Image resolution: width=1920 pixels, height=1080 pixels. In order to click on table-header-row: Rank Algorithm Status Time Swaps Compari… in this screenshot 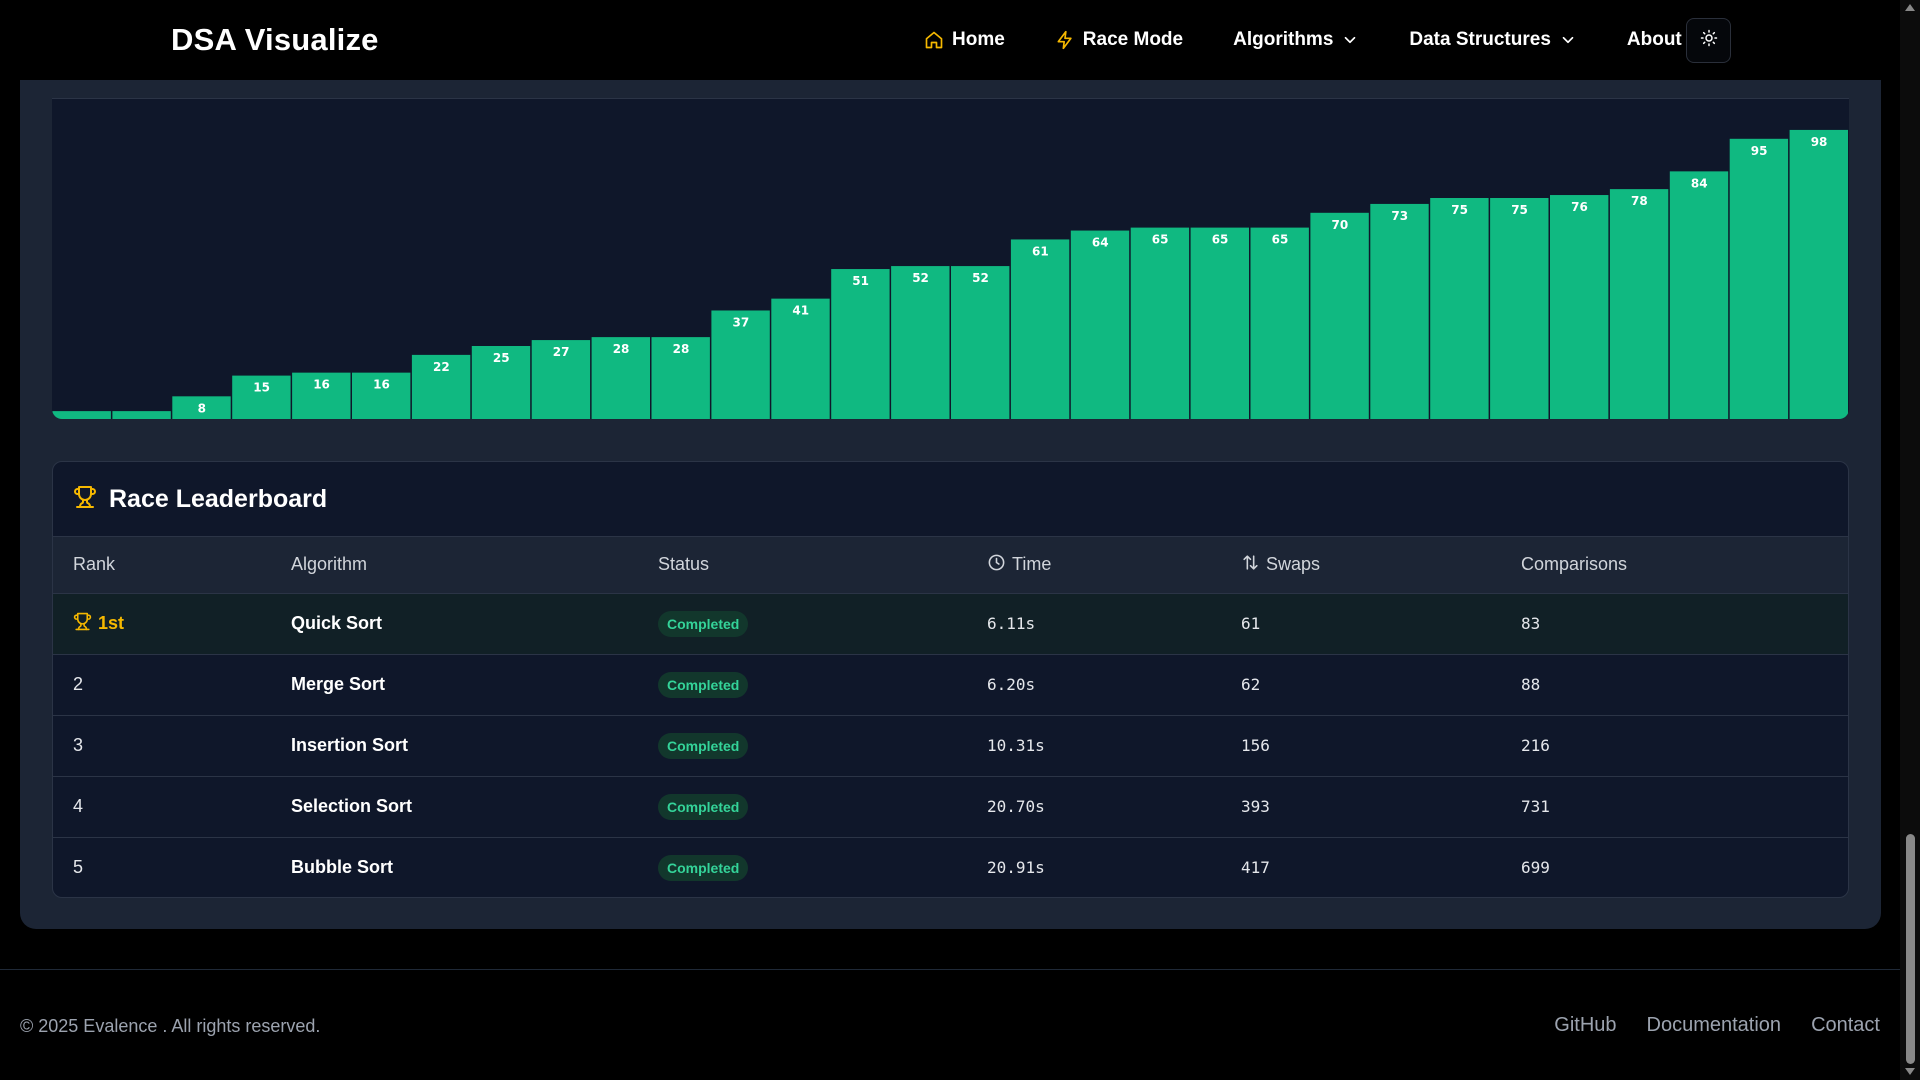, I will do `click(950, 565)`.